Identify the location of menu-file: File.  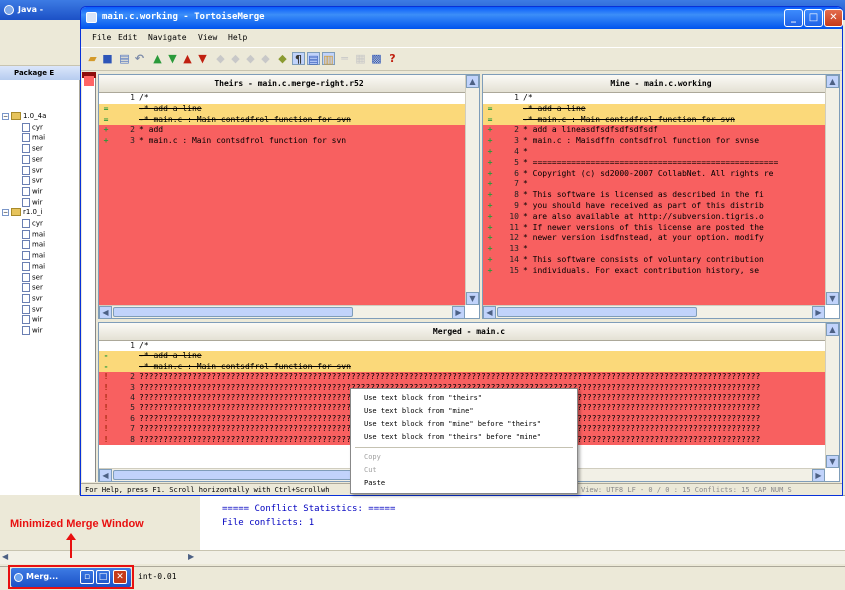
(101, 37).